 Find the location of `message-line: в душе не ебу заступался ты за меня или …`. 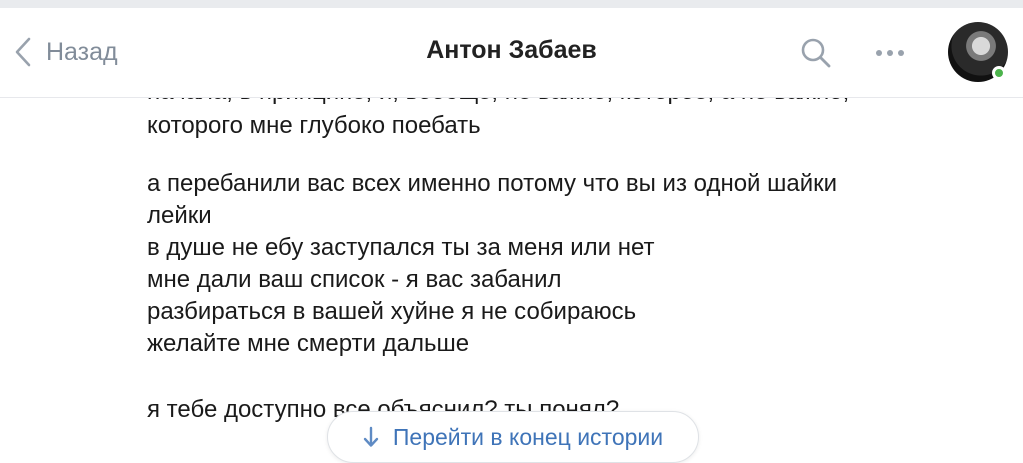

message-line: в душе не ебу заступался ты за меня или … is located at coordinates (401, 247).